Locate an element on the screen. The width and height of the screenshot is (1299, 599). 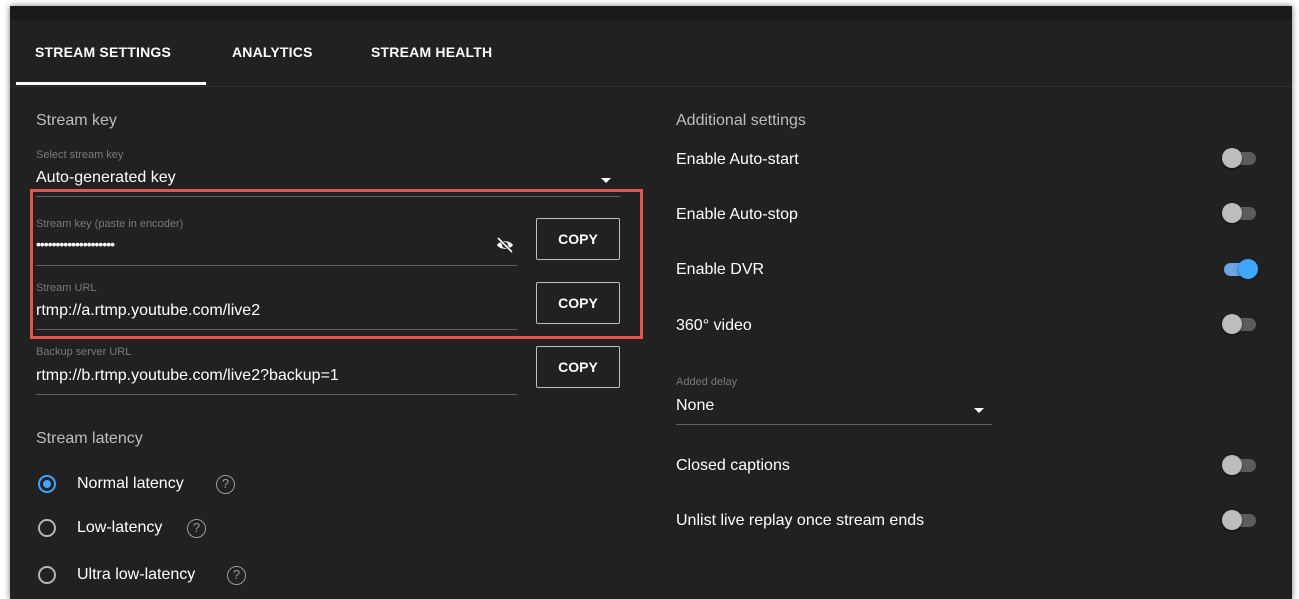
360-video-toggle is located at coordinates (1240, 324).